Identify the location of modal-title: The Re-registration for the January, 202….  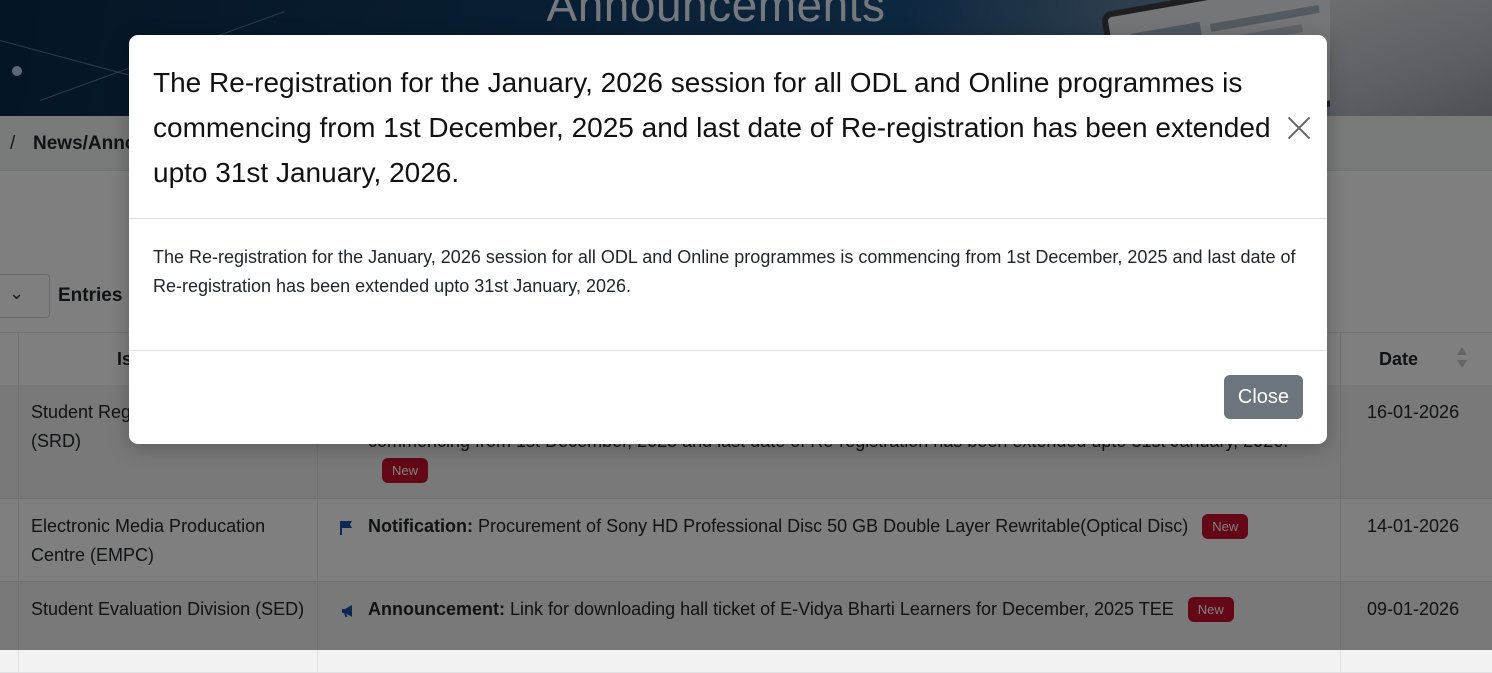
(712, 127).